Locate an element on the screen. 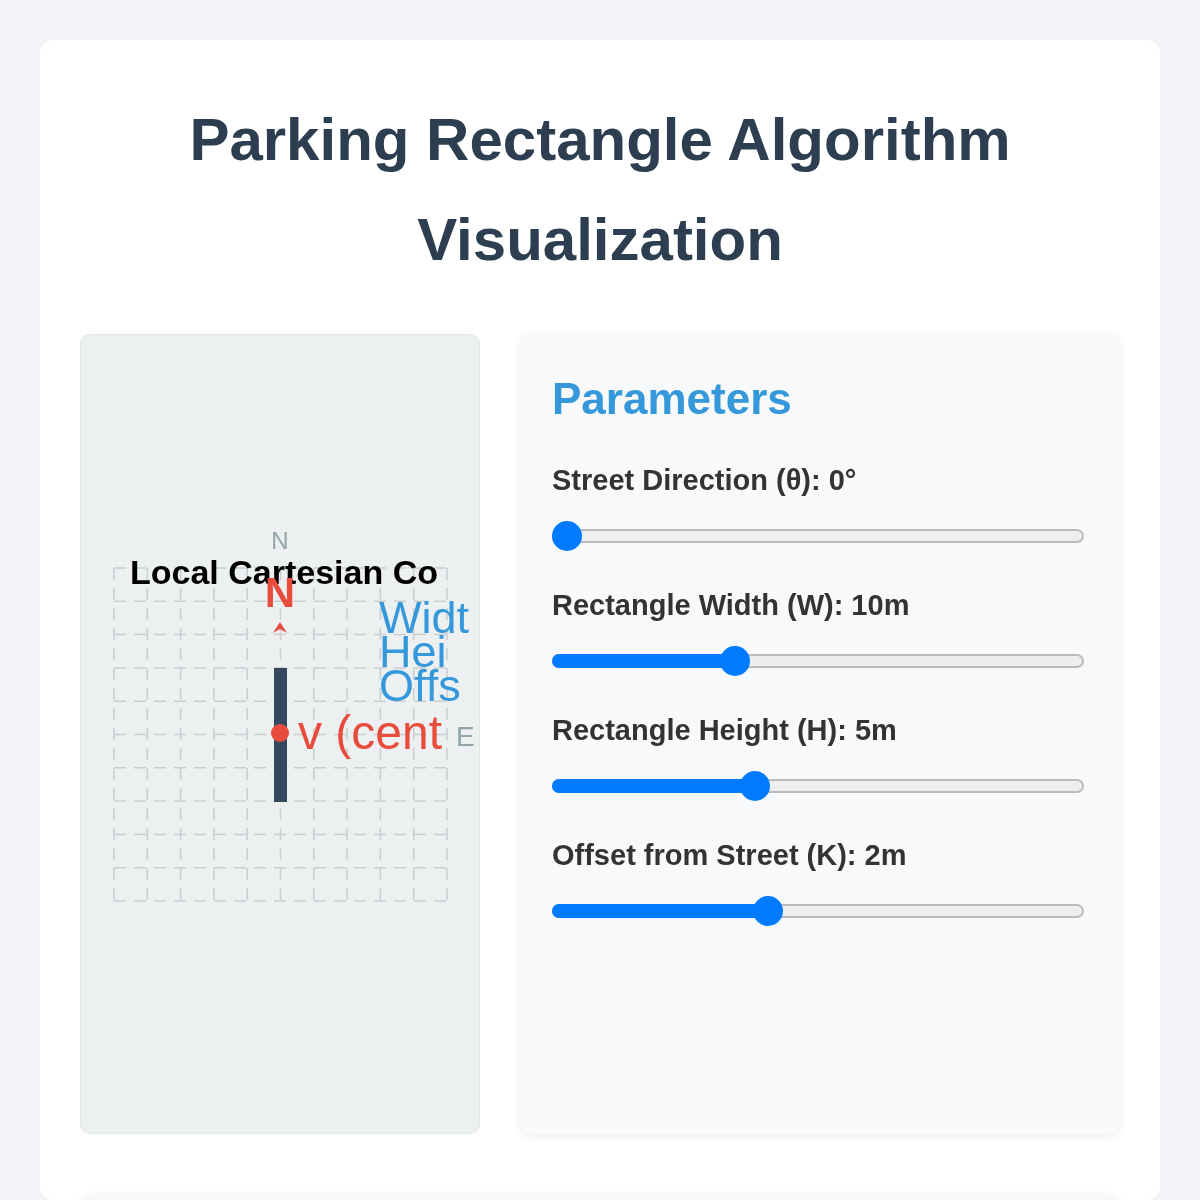 The height and width of the screenshot is (1200, 1200). slider-label: Offset from Street (K): 2m is located at coordinates (729, 855).